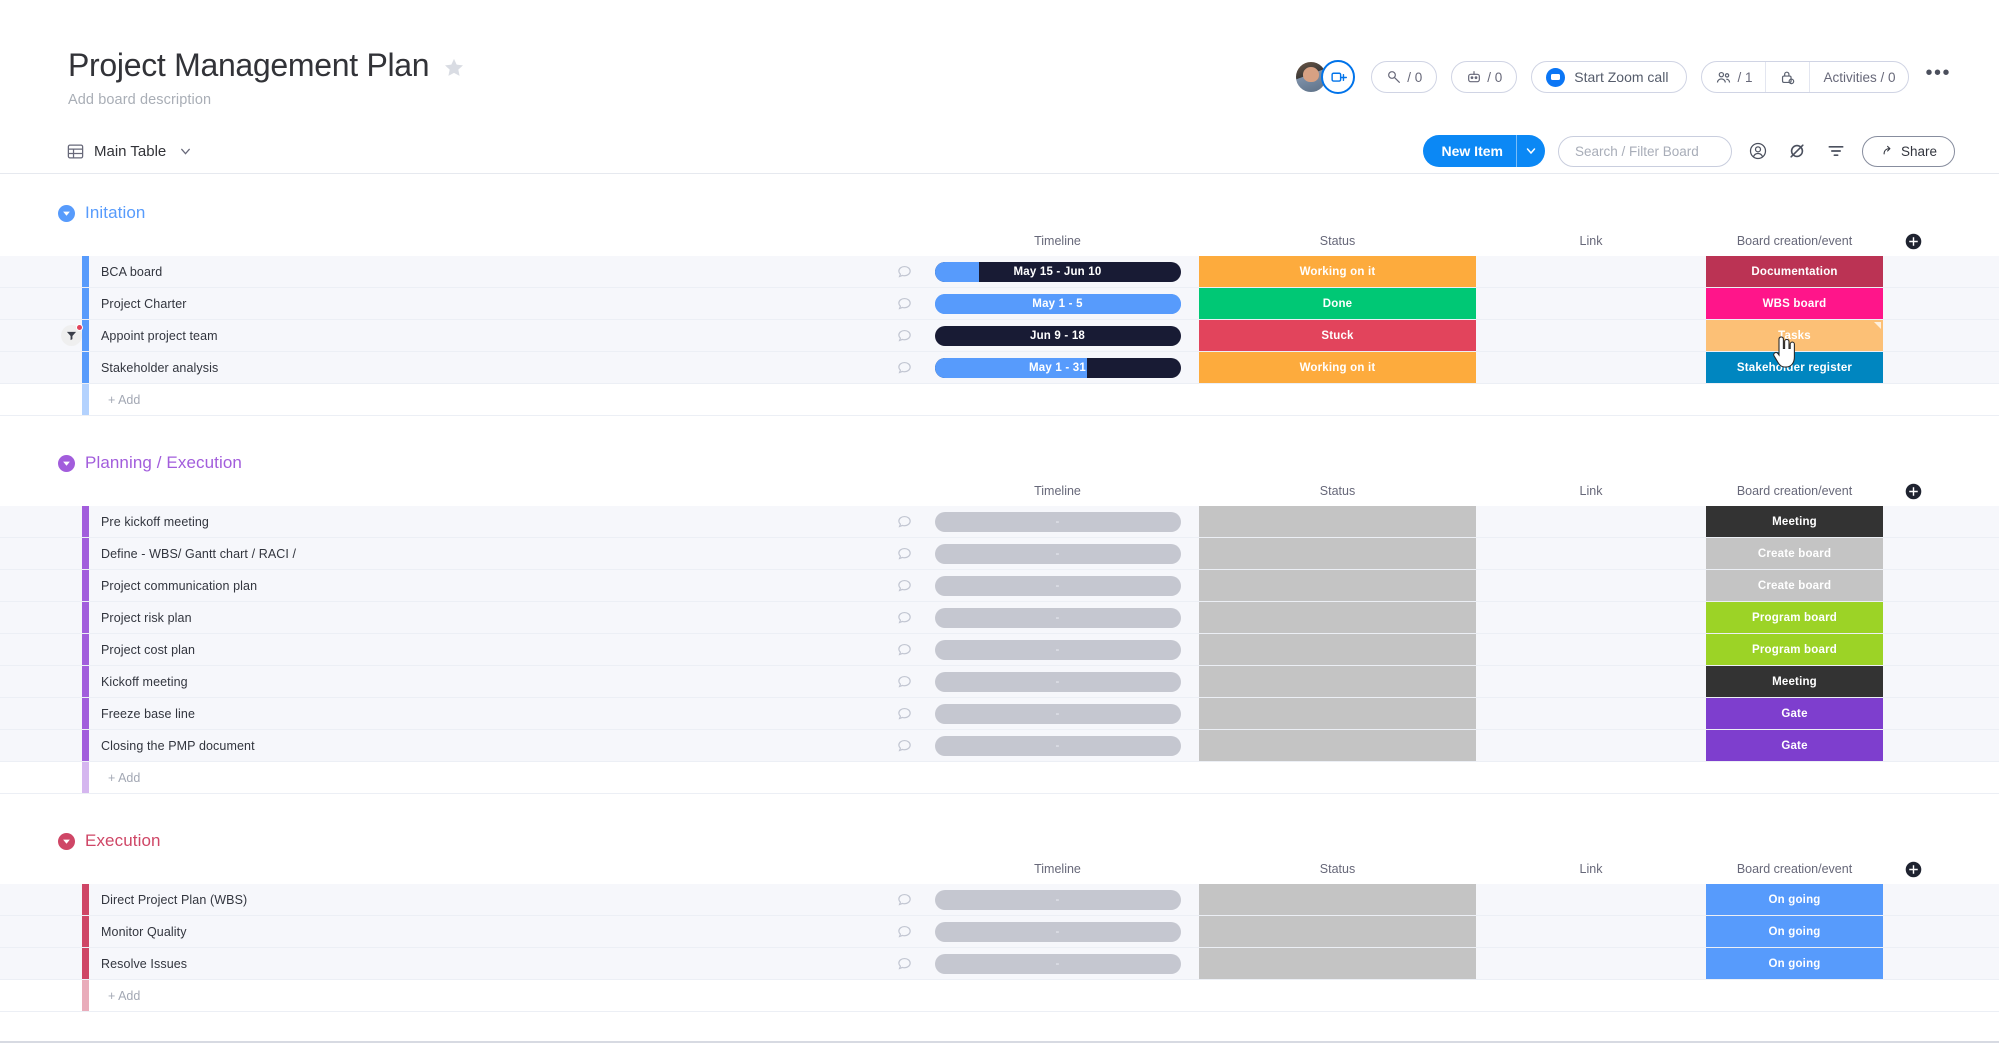  I want to click on board-creation-cell: WBS board, so click(1794, 304).